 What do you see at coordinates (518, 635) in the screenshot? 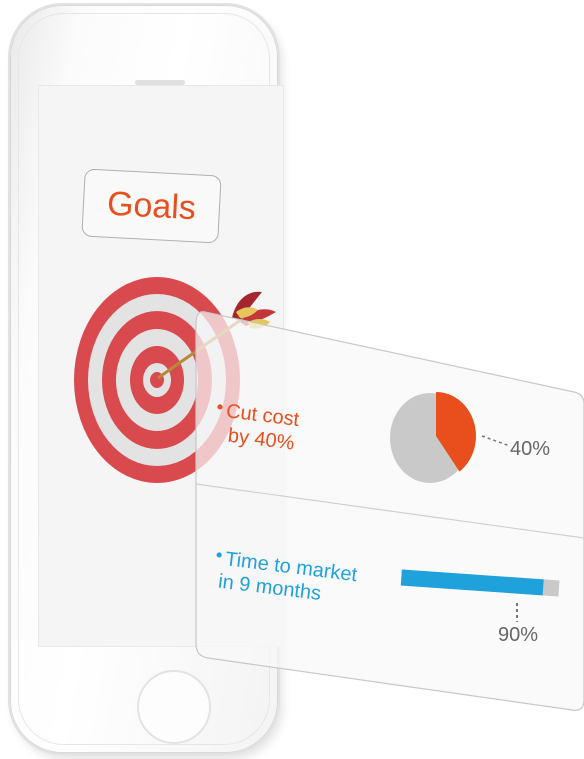
I see `progress-value-label: 90%` at bounding box center [518, 635].